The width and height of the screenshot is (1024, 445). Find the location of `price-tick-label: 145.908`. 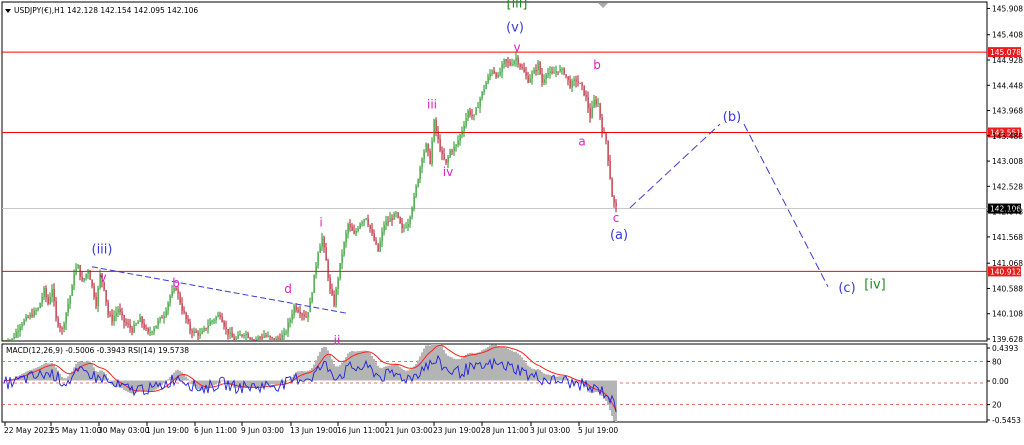

price-tick-label: 145.908 is located at coordinates (1007, 8).